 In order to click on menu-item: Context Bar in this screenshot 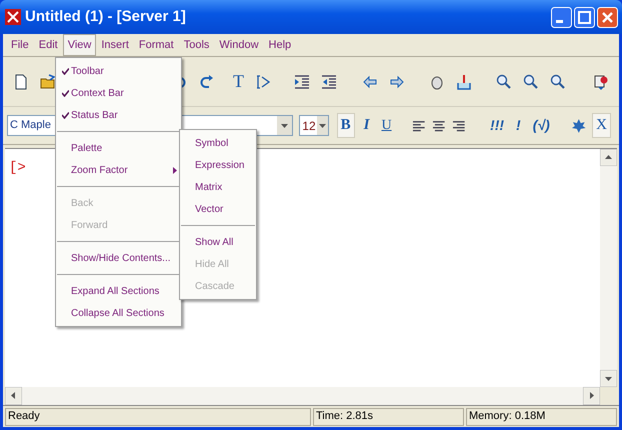, I will do `click(118, 93)`.